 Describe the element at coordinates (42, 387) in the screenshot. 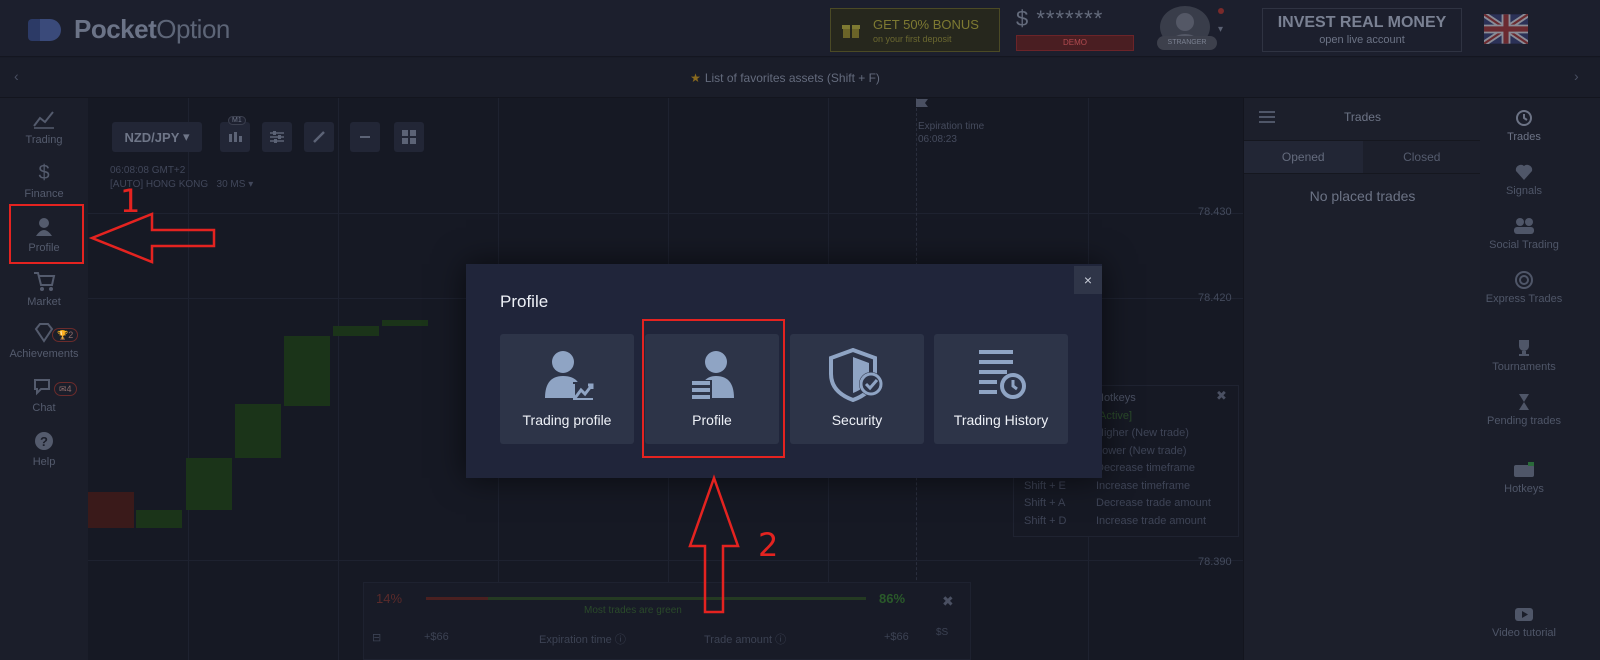

I see `chat-icon` at that location.